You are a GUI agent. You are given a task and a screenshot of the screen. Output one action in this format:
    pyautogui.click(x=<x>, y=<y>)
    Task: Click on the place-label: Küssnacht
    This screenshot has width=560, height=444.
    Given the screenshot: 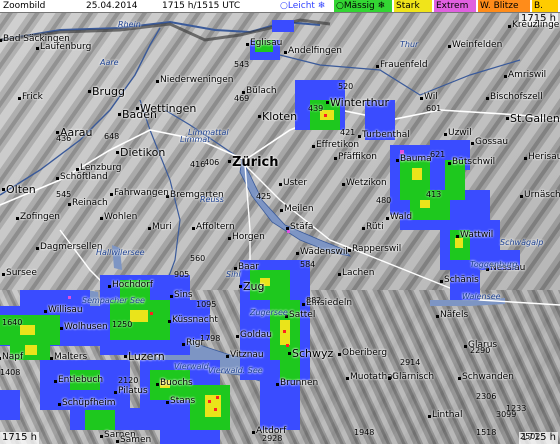 What is the action you would take?
    pyautogui.click(x=195, y=320)
    